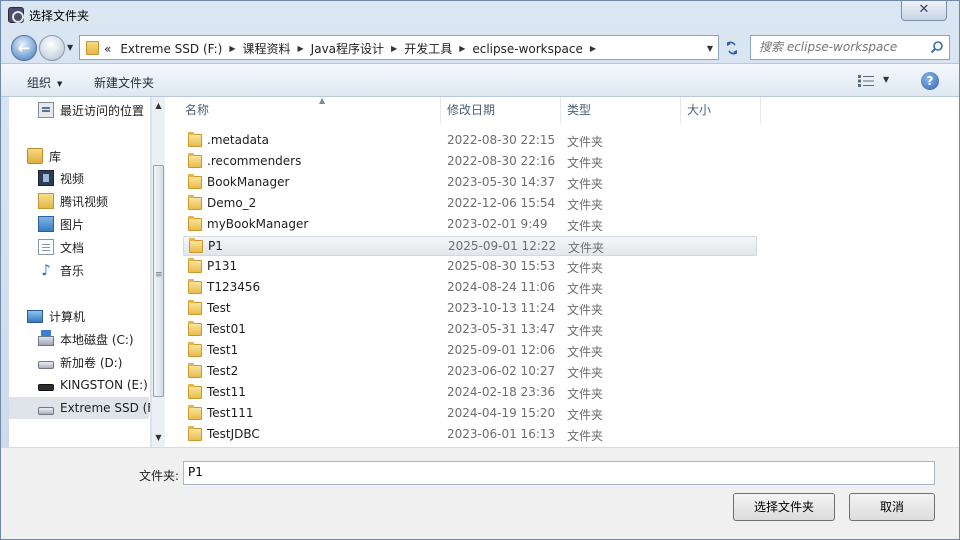 Image resolution: width=960 pixels, height=540 pixels. What do you see at coordinates (230, 413) in the screenshot?
I see `file-name: Test111` at bounding box center [230, 413].